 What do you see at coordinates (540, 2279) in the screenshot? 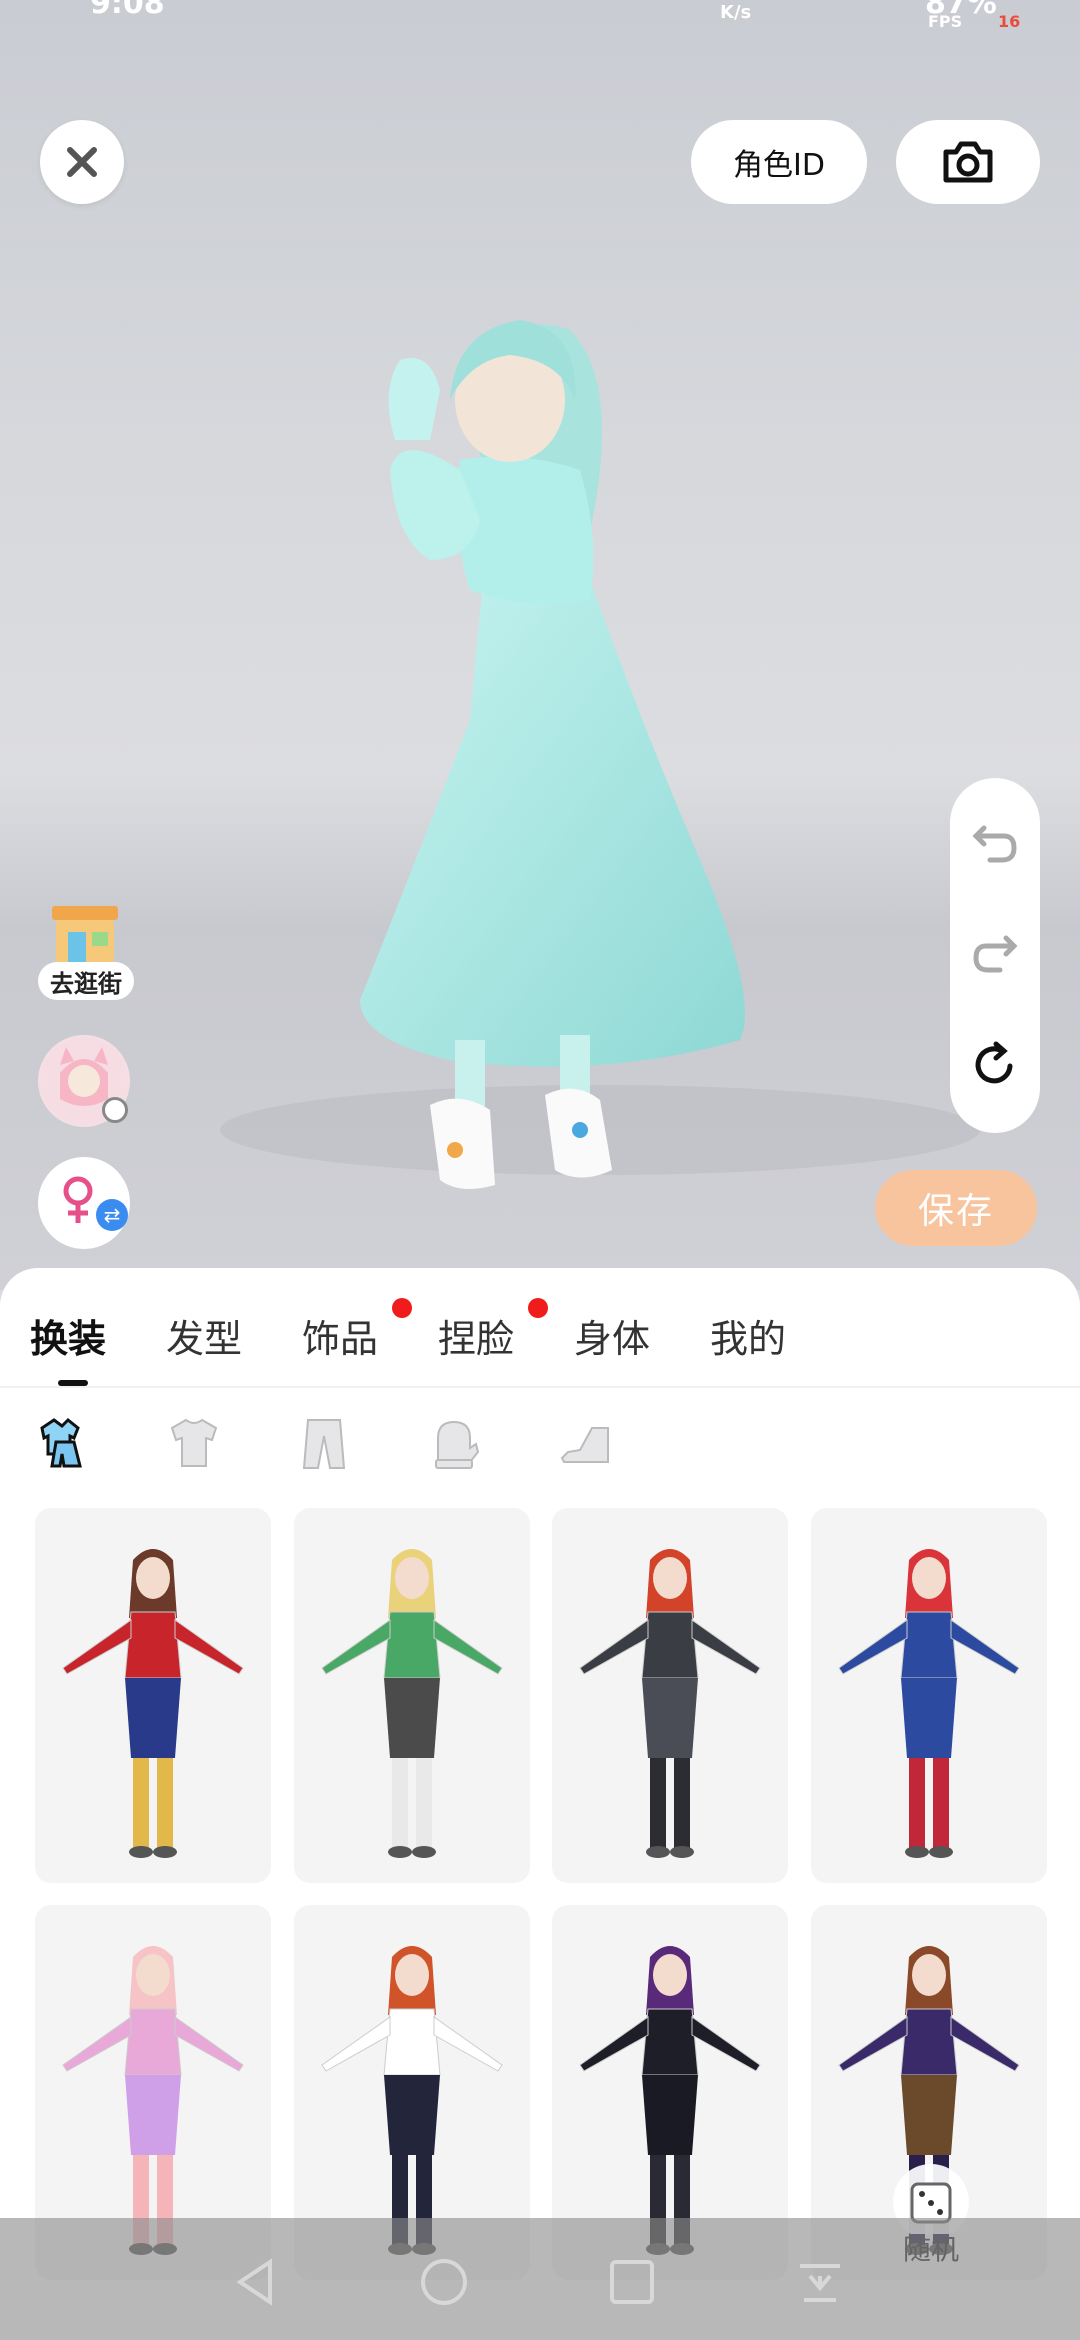
I see `system-nav-bar` at bounding box center [540, 2279].